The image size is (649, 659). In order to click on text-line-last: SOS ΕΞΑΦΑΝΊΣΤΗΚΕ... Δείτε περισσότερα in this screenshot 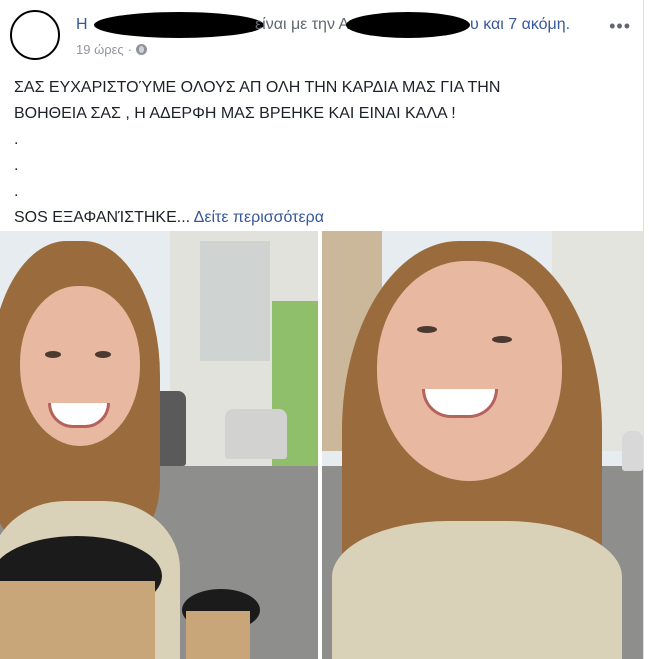, I will do `click(319, 218)`.